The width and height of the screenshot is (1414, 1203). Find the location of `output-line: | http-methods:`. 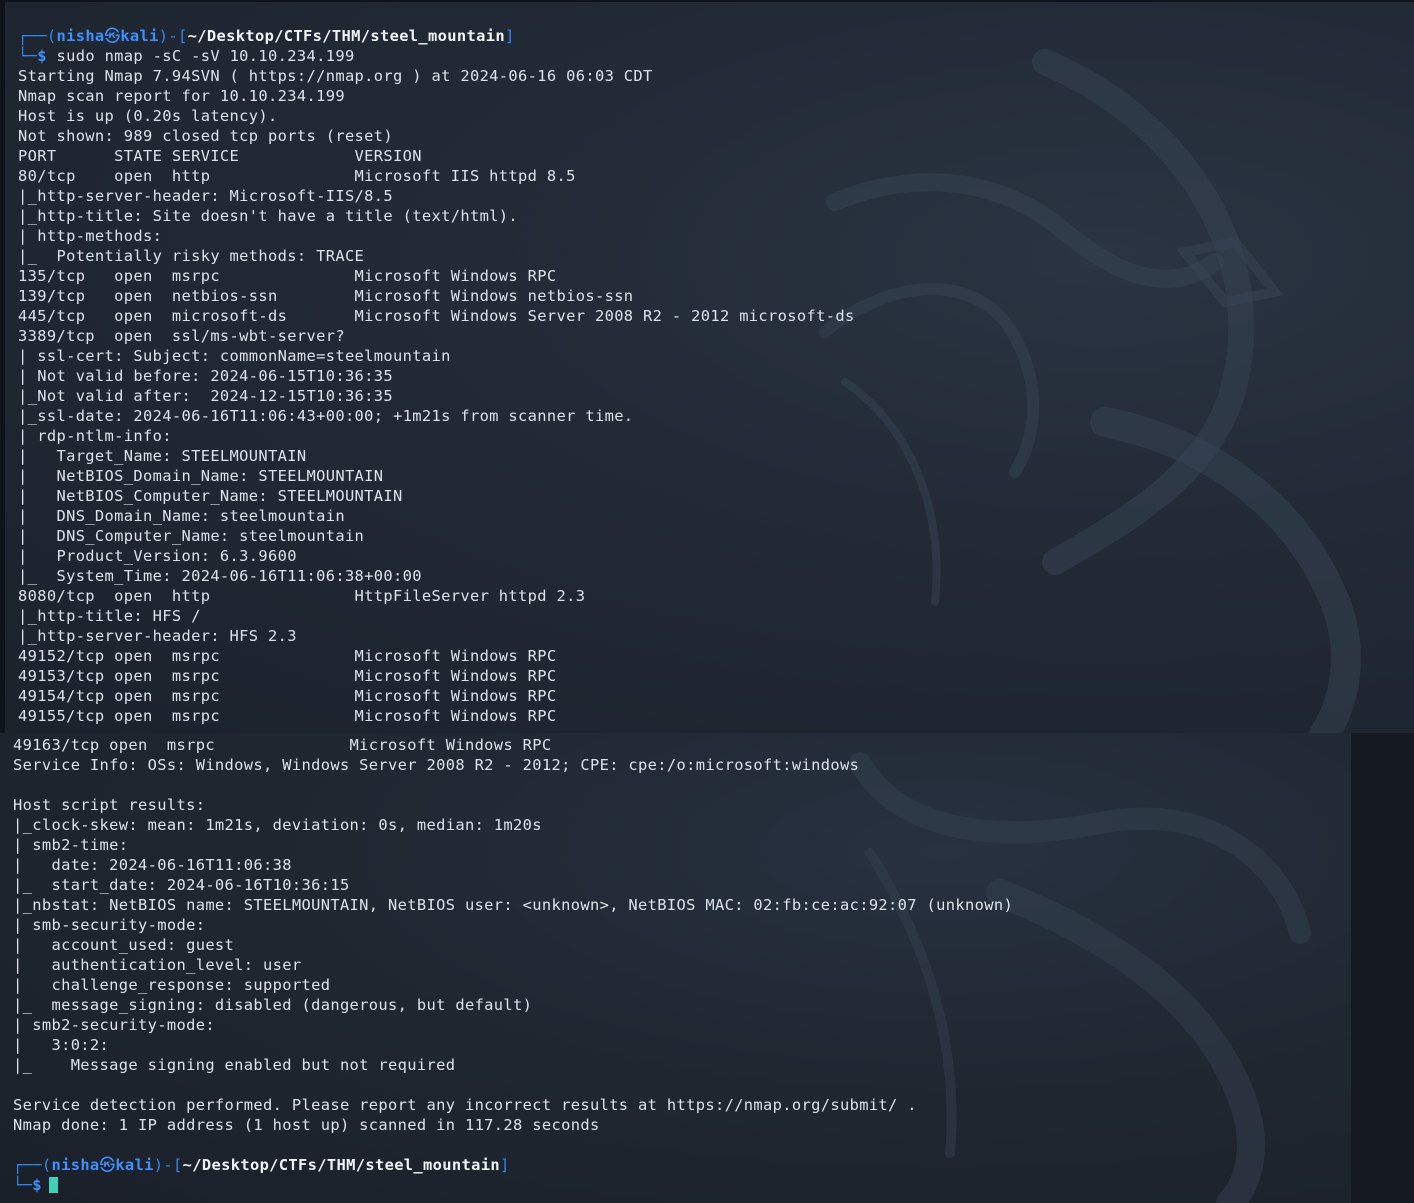

output-line: | http-methods: is located at coordinates (90, 236).